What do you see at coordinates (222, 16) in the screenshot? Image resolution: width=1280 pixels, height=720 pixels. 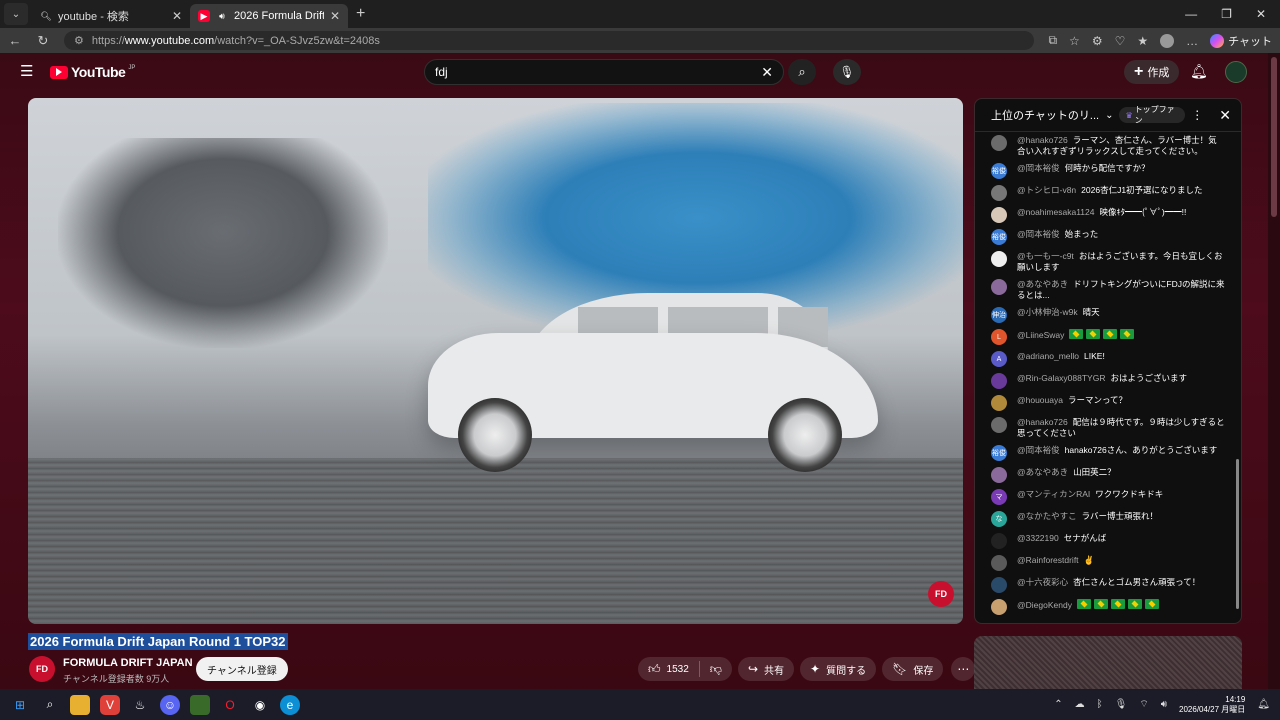 I see `speaker-icon: 🔊︎` at bounding box center [222, 16].